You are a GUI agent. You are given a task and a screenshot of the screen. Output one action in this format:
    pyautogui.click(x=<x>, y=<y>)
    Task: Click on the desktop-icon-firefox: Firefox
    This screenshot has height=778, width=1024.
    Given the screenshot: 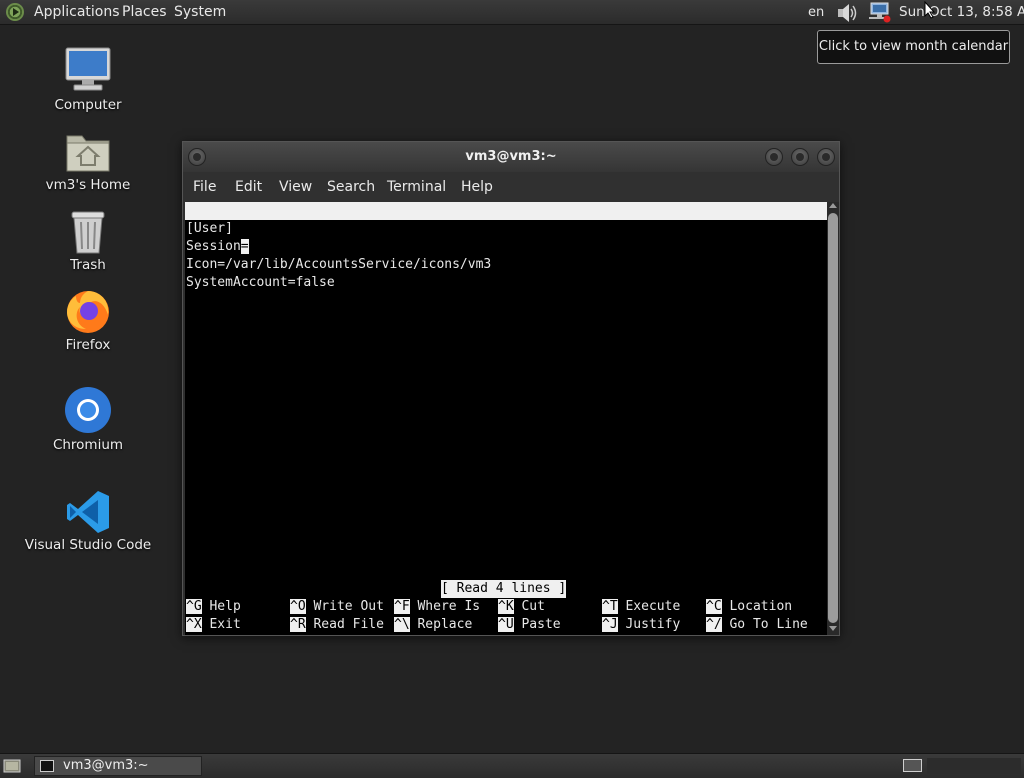 What is the action you would take?
    pyautogui.click(x=88, y=322)
    